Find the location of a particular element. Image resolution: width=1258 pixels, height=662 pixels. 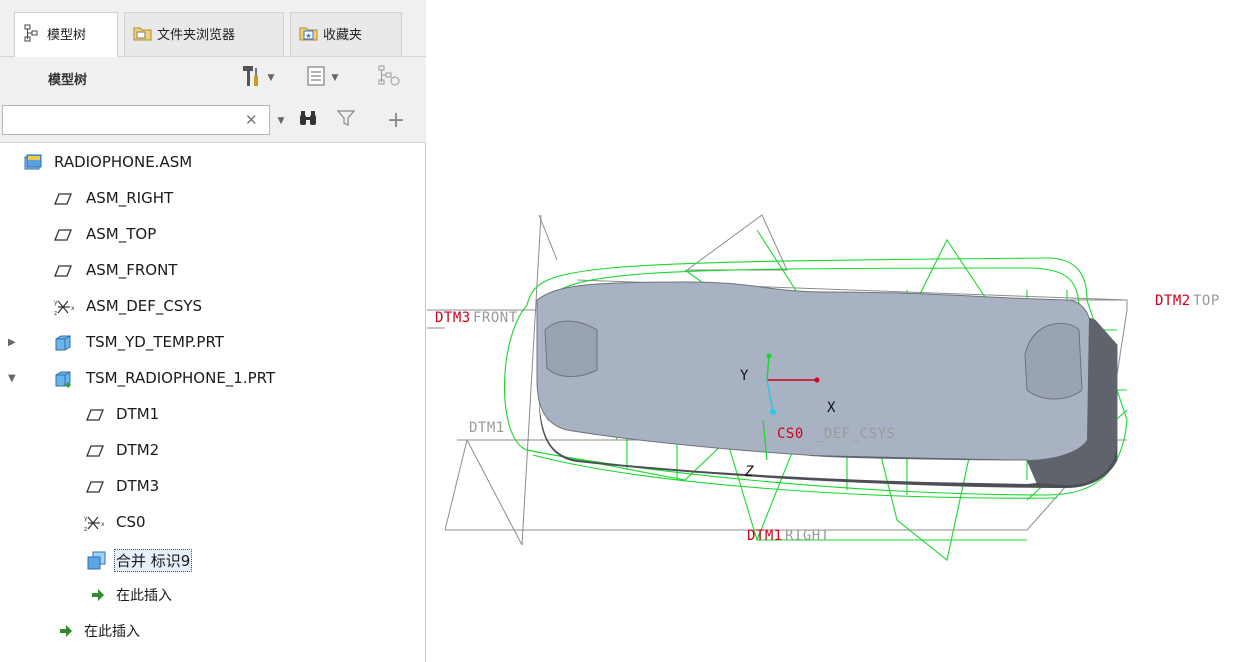

tree-item-radiophone-asm: RADIOPHONE.ASM is located at coordinates (213, 163).